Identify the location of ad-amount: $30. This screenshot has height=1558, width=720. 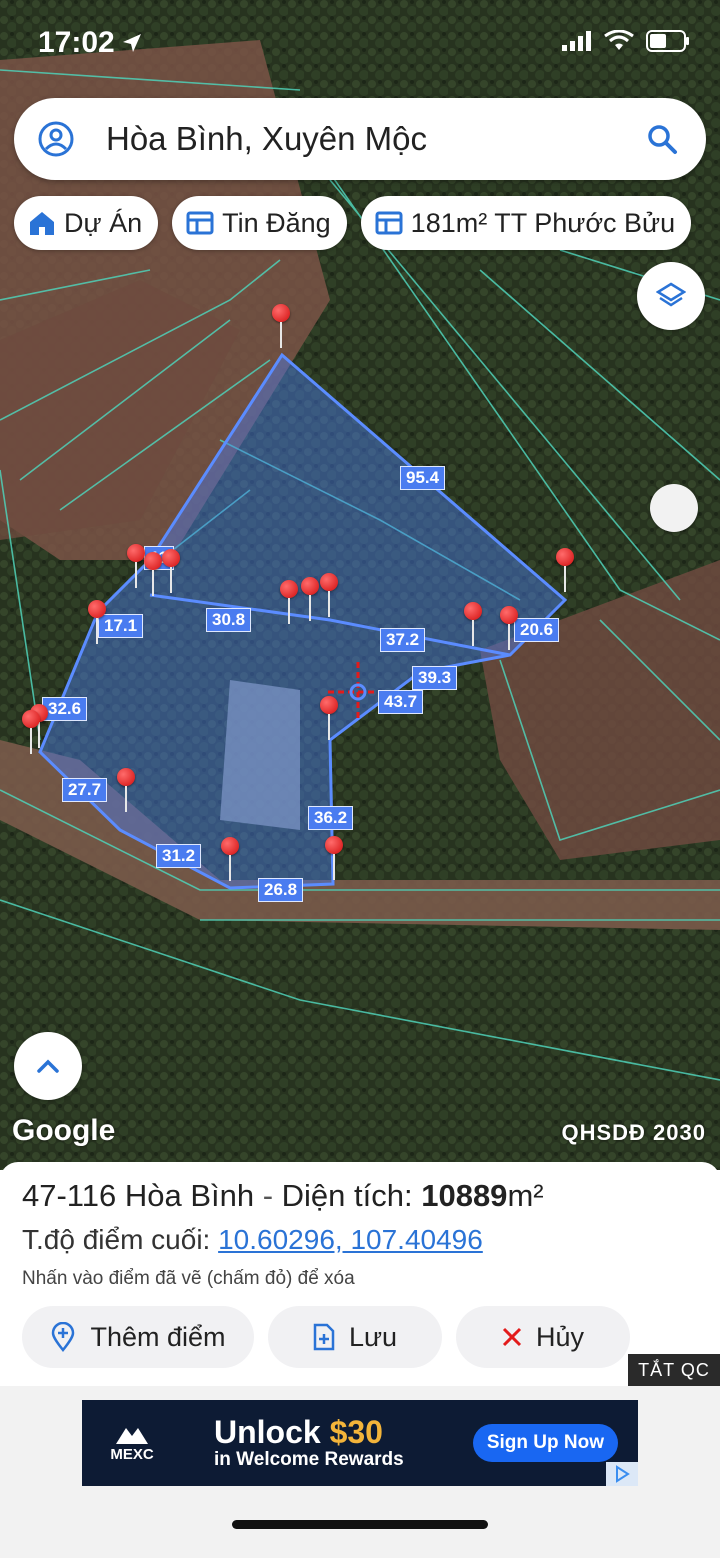
(356, 1432).